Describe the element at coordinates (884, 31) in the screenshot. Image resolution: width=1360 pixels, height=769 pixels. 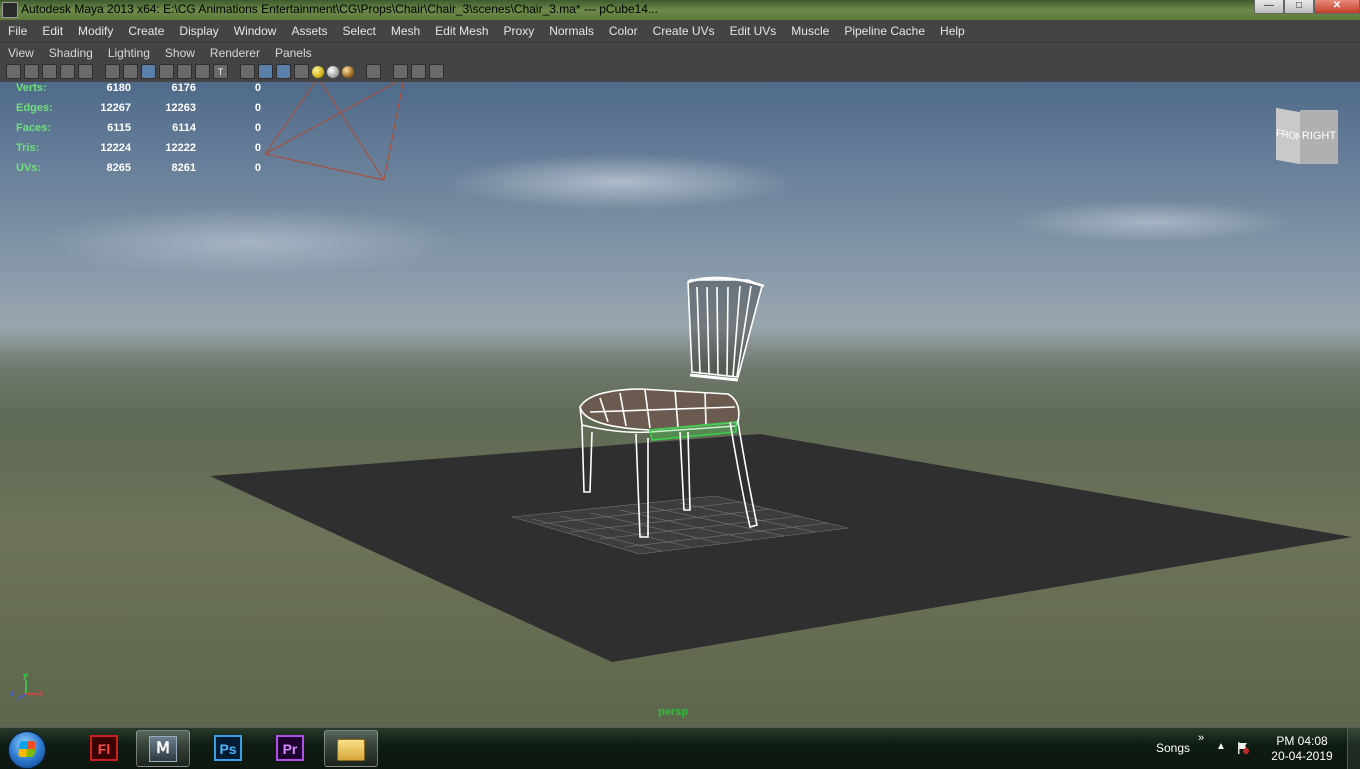
I see `menu-pipeline-cache: Pipeline Cache` at that location.